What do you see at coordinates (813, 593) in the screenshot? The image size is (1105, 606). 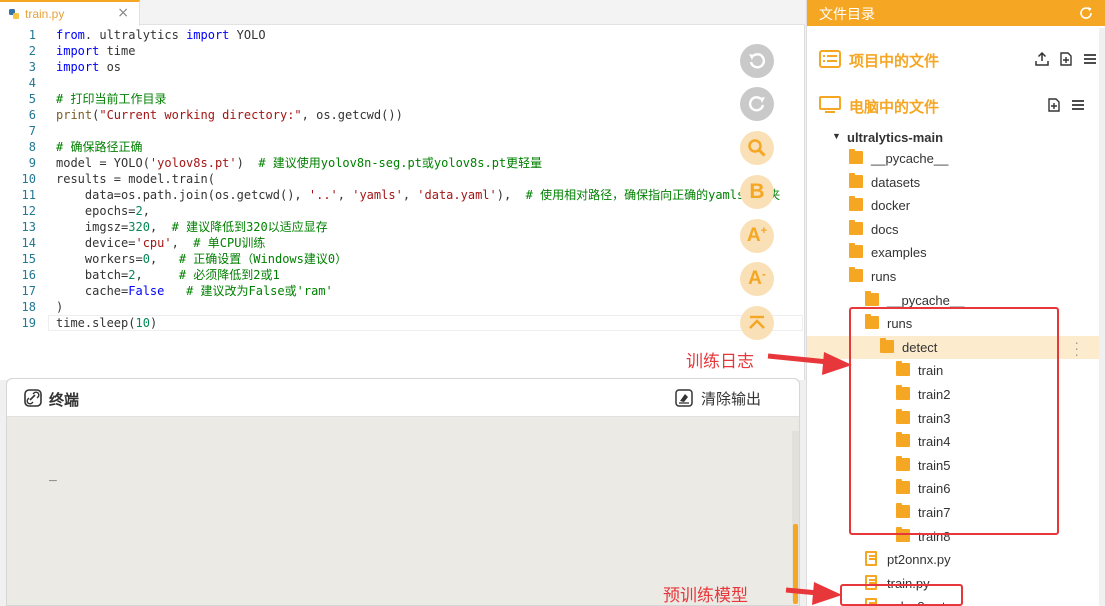 I see `arrow-to-pretrained-model` at bounding box center [813, 593].